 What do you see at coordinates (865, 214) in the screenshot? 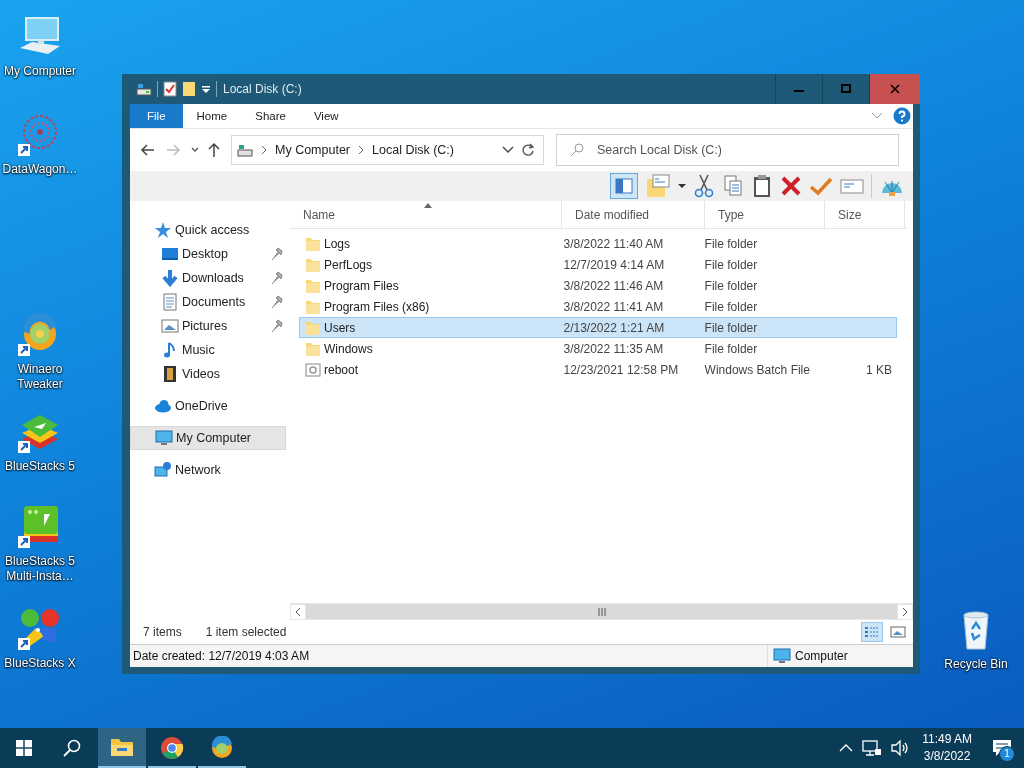
I see `column-header: Size` at bounding box center [865, 214].